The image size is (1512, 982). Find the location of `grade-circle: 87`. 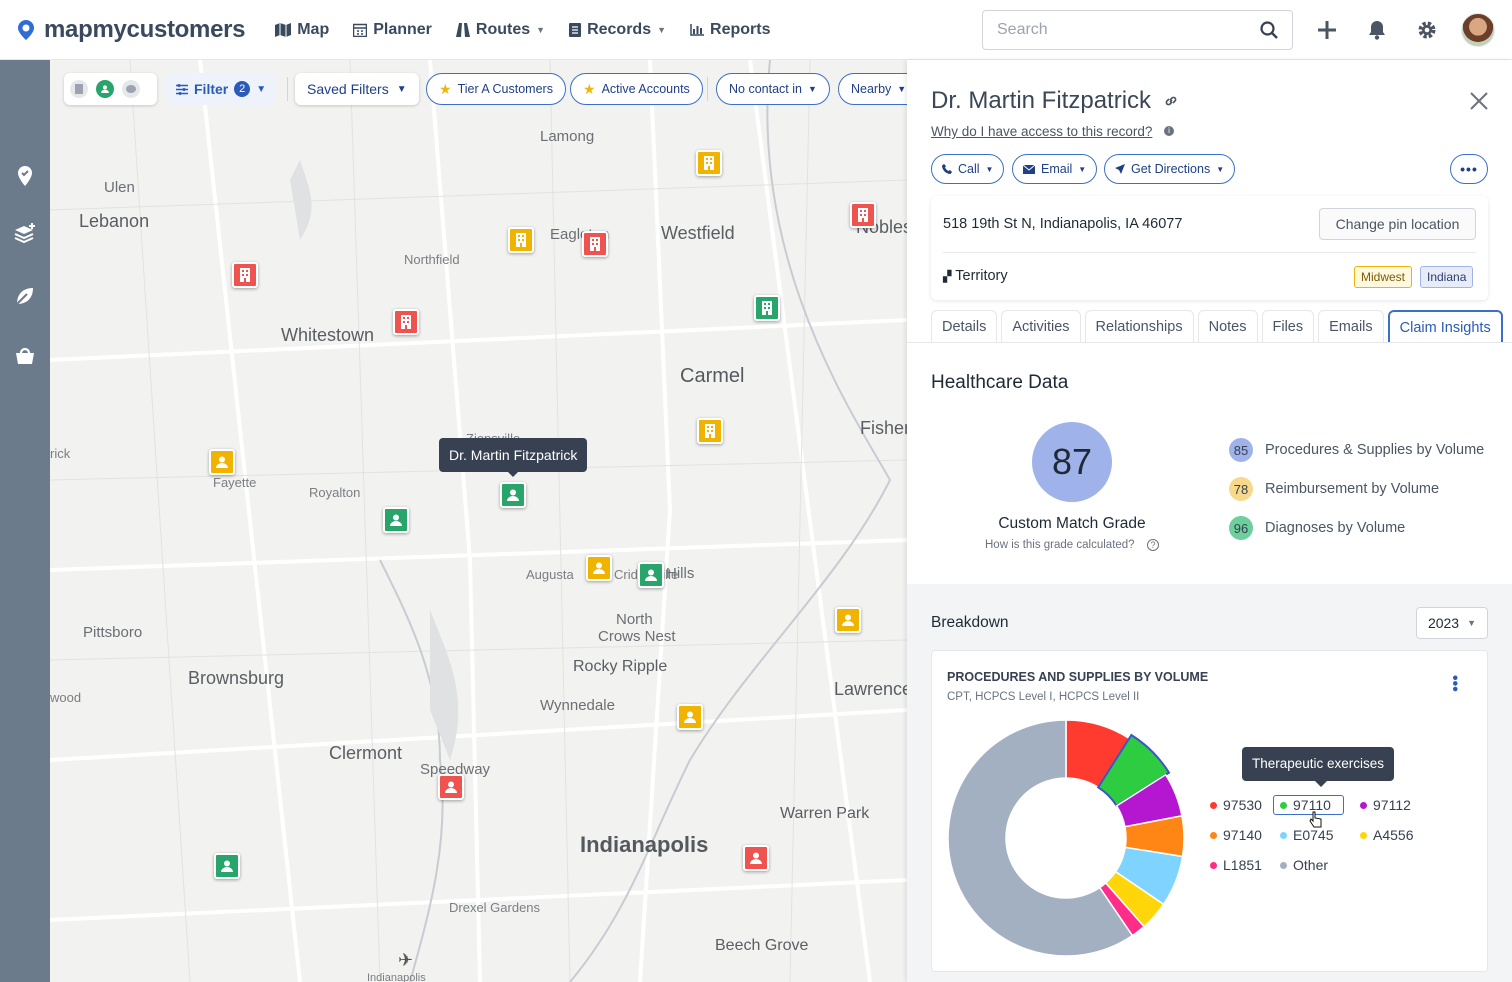

grade-circle: 87 is located at coordinates (1072, 462).